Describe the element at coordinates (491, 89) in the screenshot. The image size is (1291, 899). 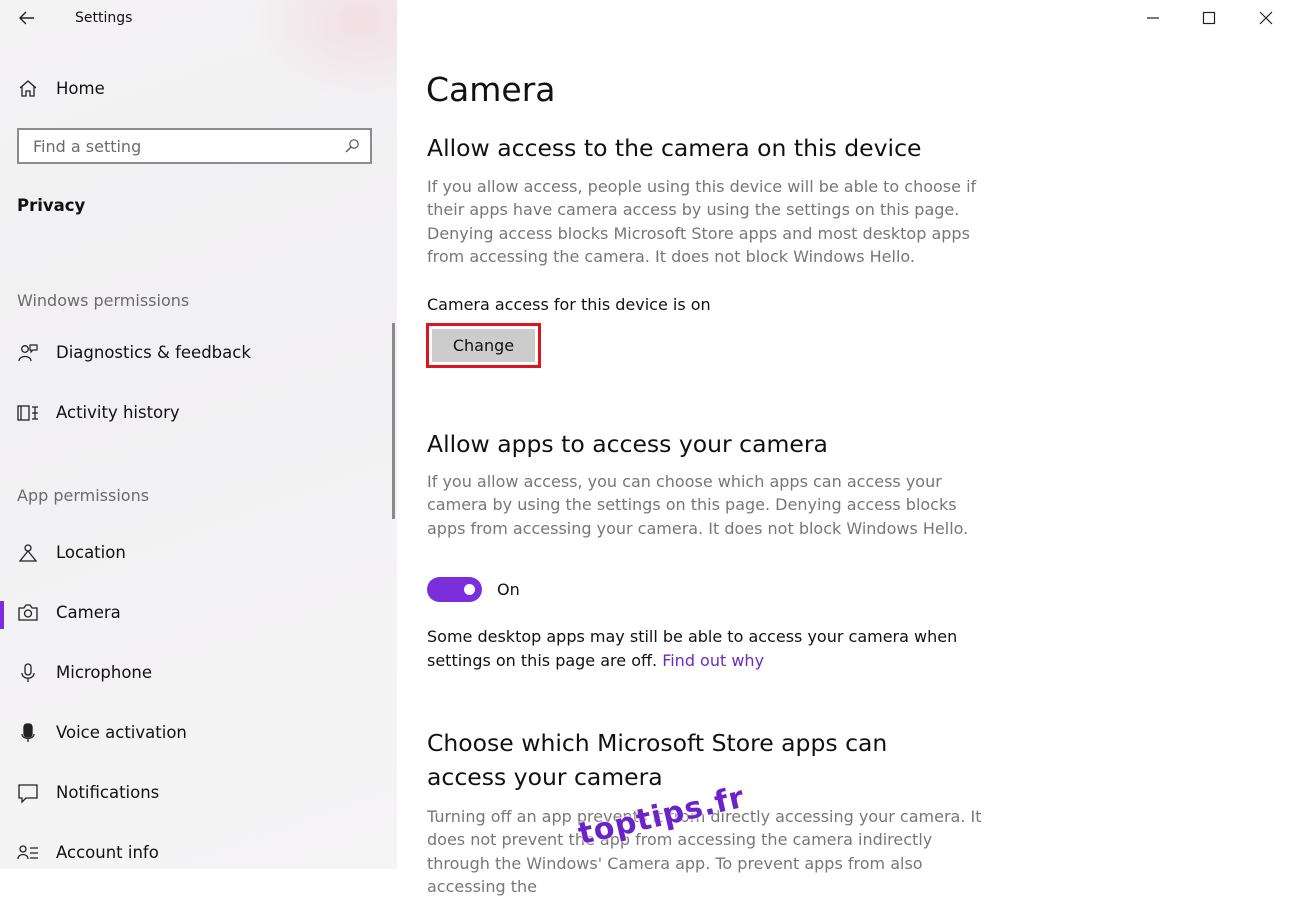
I see `page-title: Camera` at that location.